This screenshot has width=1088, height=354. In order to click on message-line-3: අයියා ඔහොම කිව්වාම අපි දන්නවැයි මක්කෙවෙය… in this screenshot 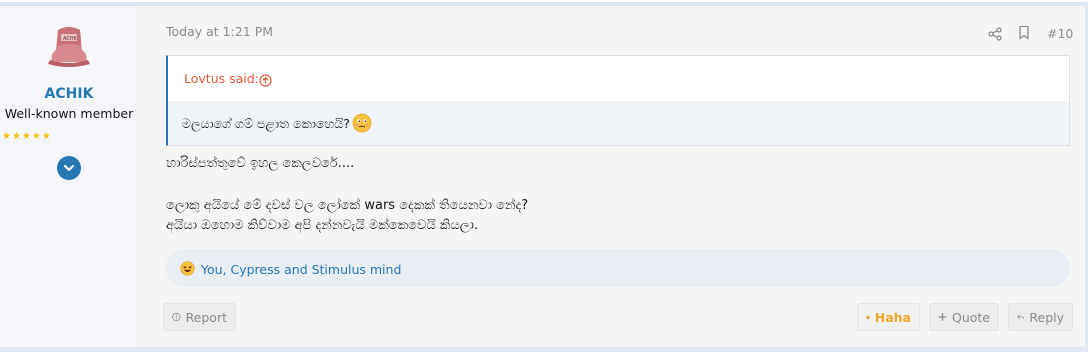, I will do `click(322, 225)`.